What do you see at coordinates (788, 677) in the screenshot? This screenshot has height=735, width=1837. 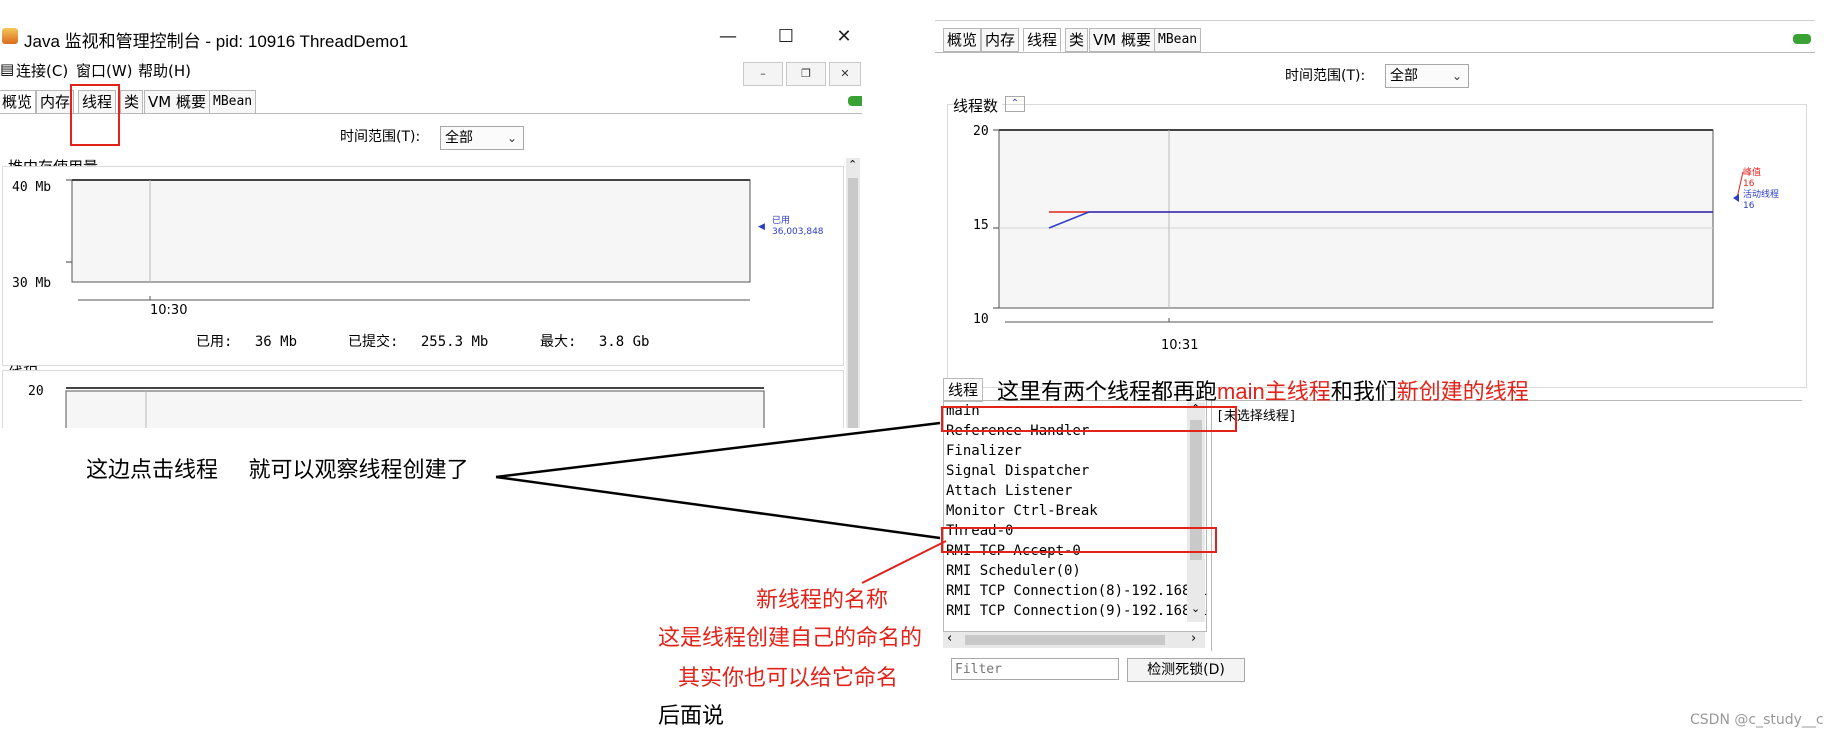 I see `name-note-3: 其实你也可以给它命名` at bounding box center [788, 677].